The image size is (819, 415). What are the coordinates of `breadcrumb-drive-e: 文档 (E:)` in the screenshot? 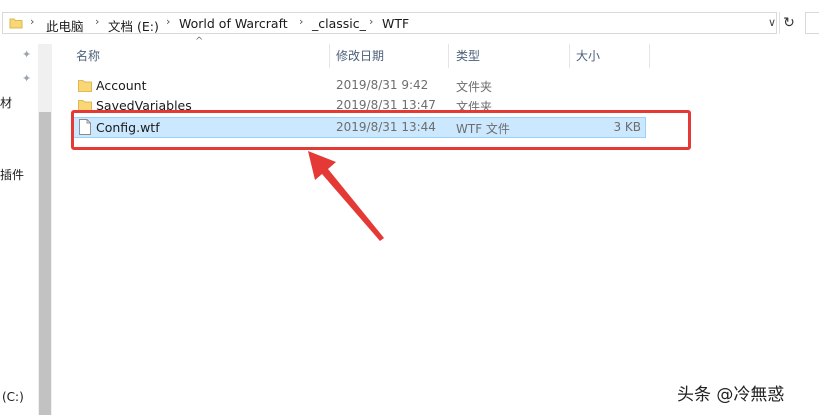 It's located at (133, 25).